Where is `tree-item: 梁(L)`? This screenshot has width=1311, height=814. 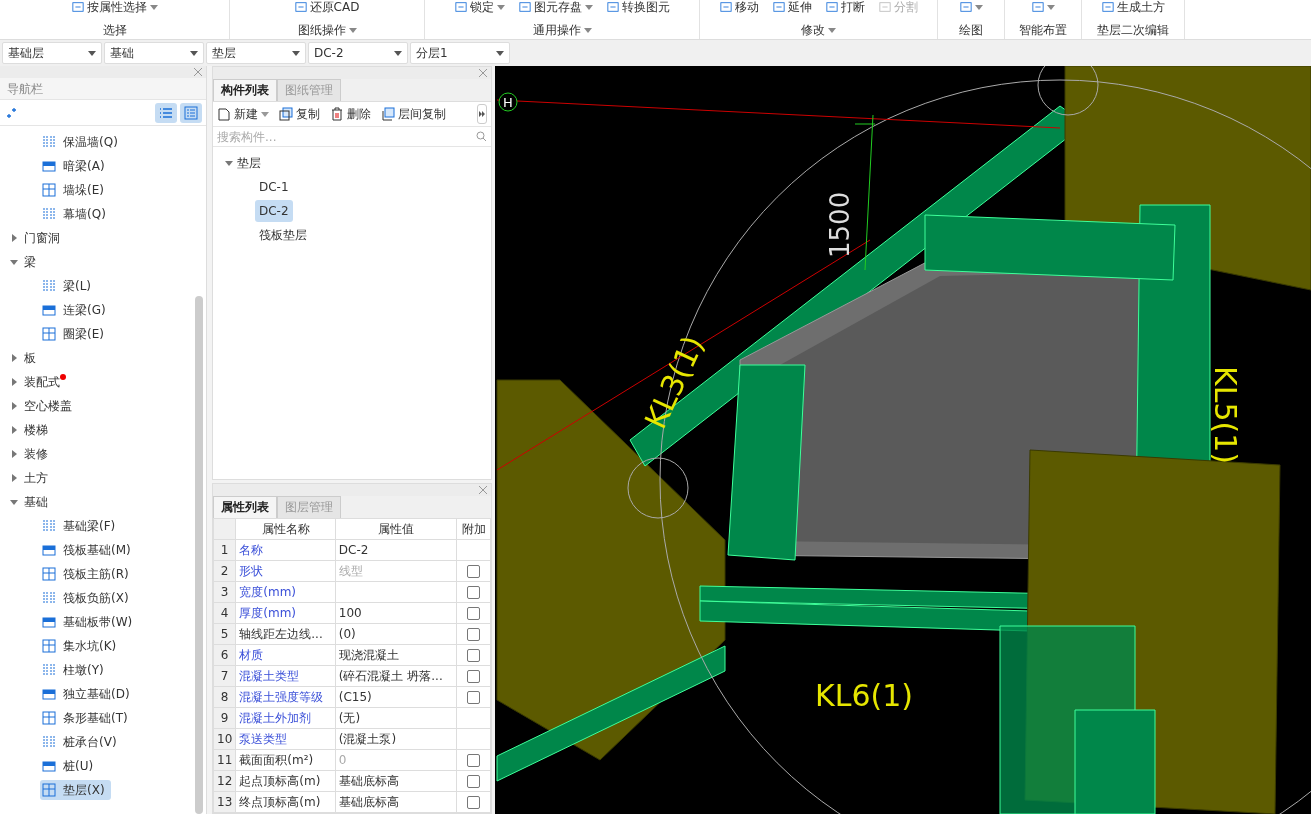
tree-item: 梁(L) is located at coordinates (69, 286).